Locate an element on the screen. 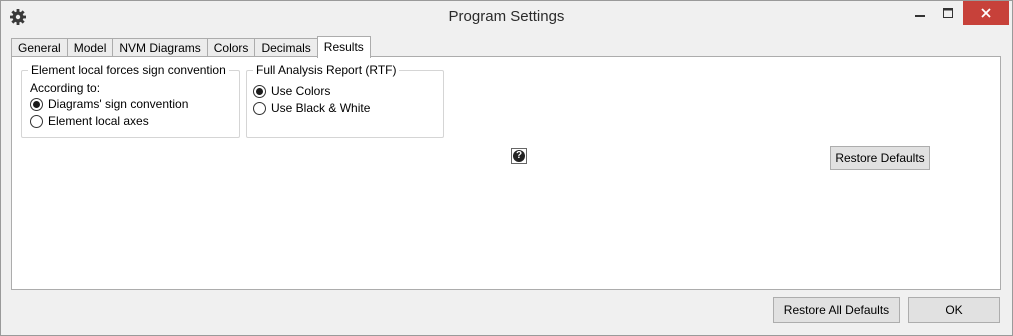 The height and width of the screenshot is (336, 1013). tab-nvm-diagrams: NVM Diagrams is located at coordinates (160, 48).